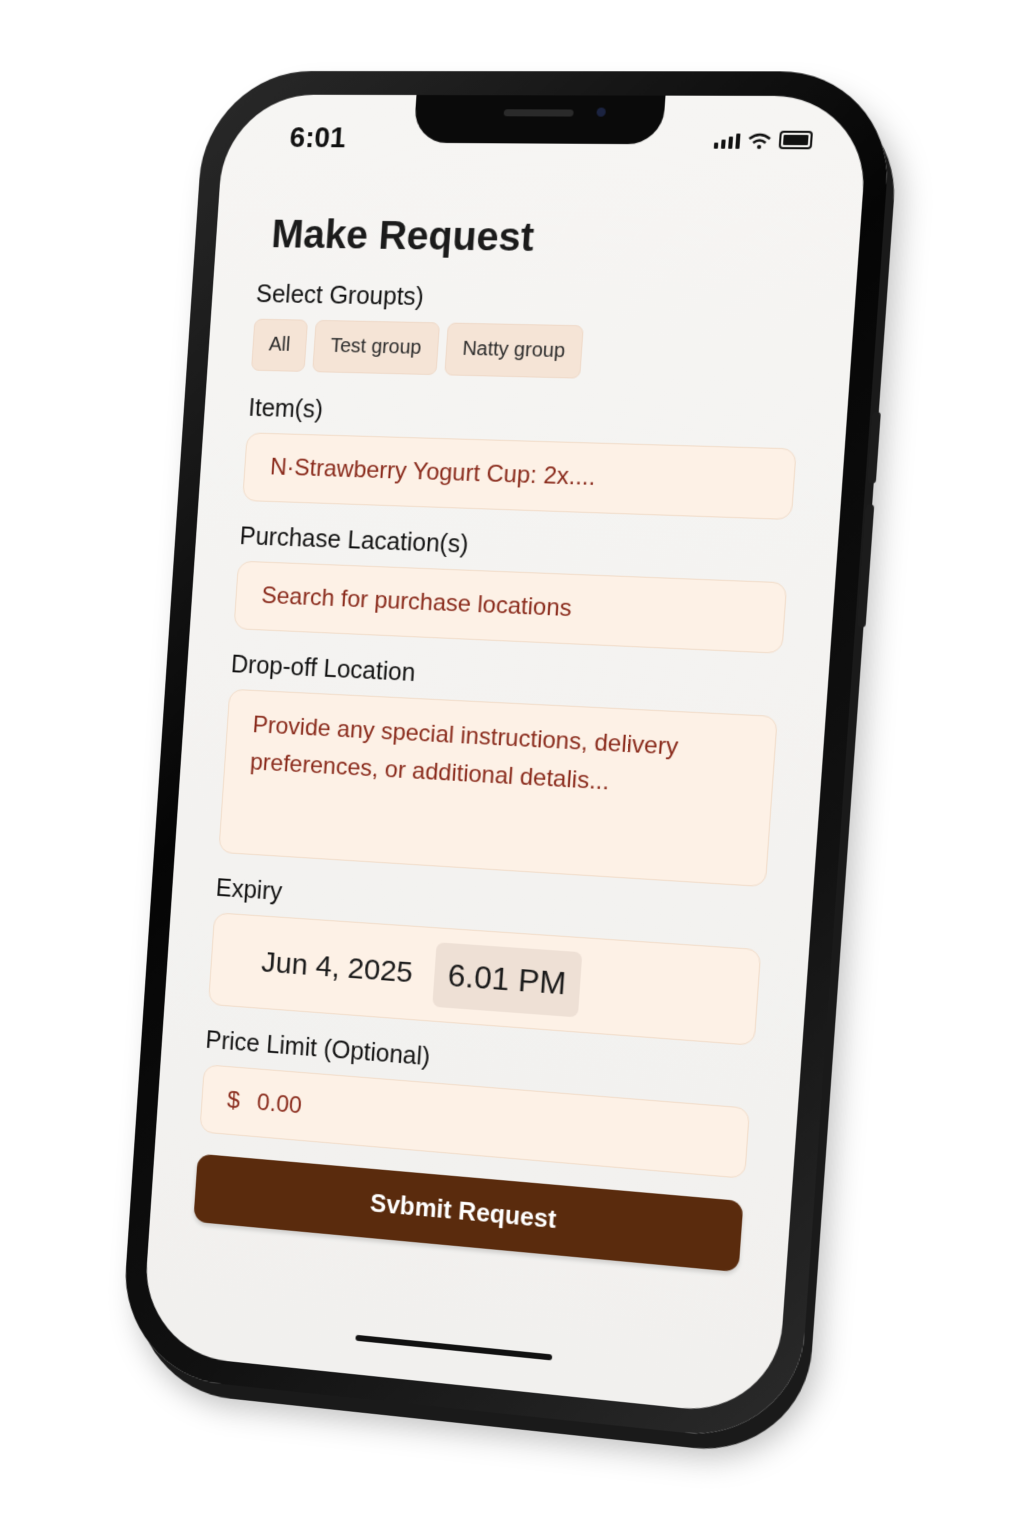 Image resolution: width=1024 pixels, height=1536 pixels. What do you see at coordinates (601, 112) in the screenshot?
I see `camera-icon` at bounding box center [601, 112].